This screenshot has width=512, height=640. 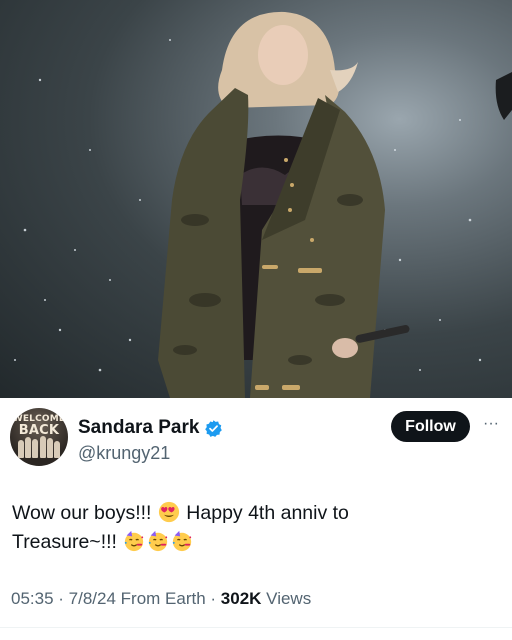 I want to click on tweet-metadata: 05:35 · 7/8/24 From Earth · 302K Views, so click(x=161, y=599).